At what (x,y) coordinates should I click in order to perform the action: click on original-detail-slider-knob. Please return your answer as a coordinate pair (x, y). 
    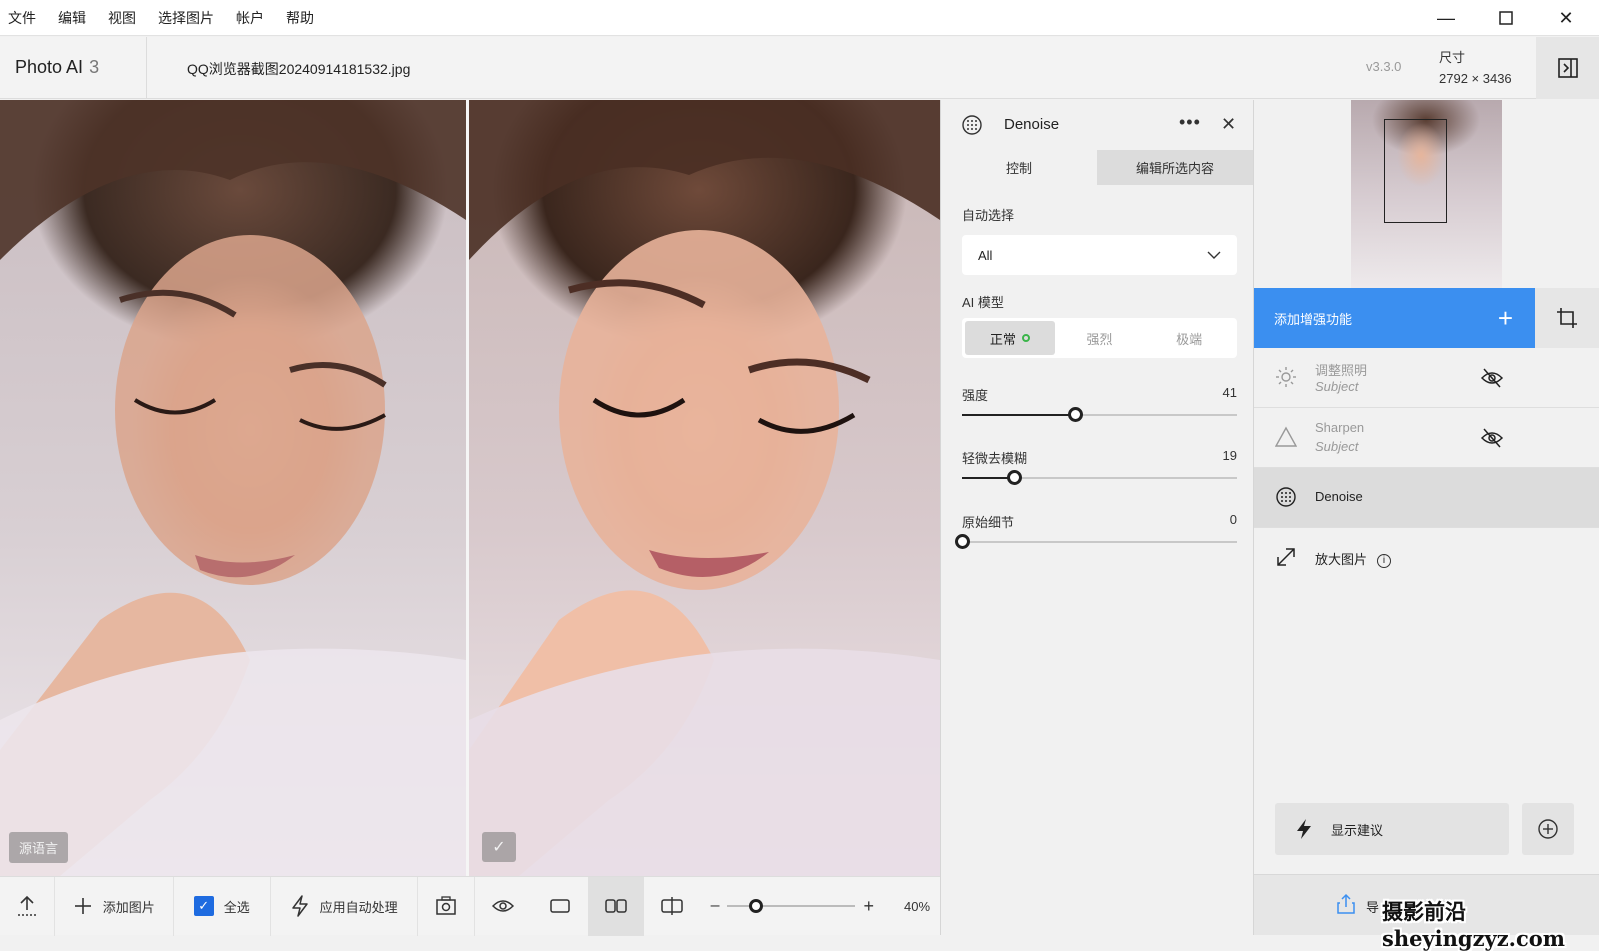
    Looking at the image, I should click on (962, 541).